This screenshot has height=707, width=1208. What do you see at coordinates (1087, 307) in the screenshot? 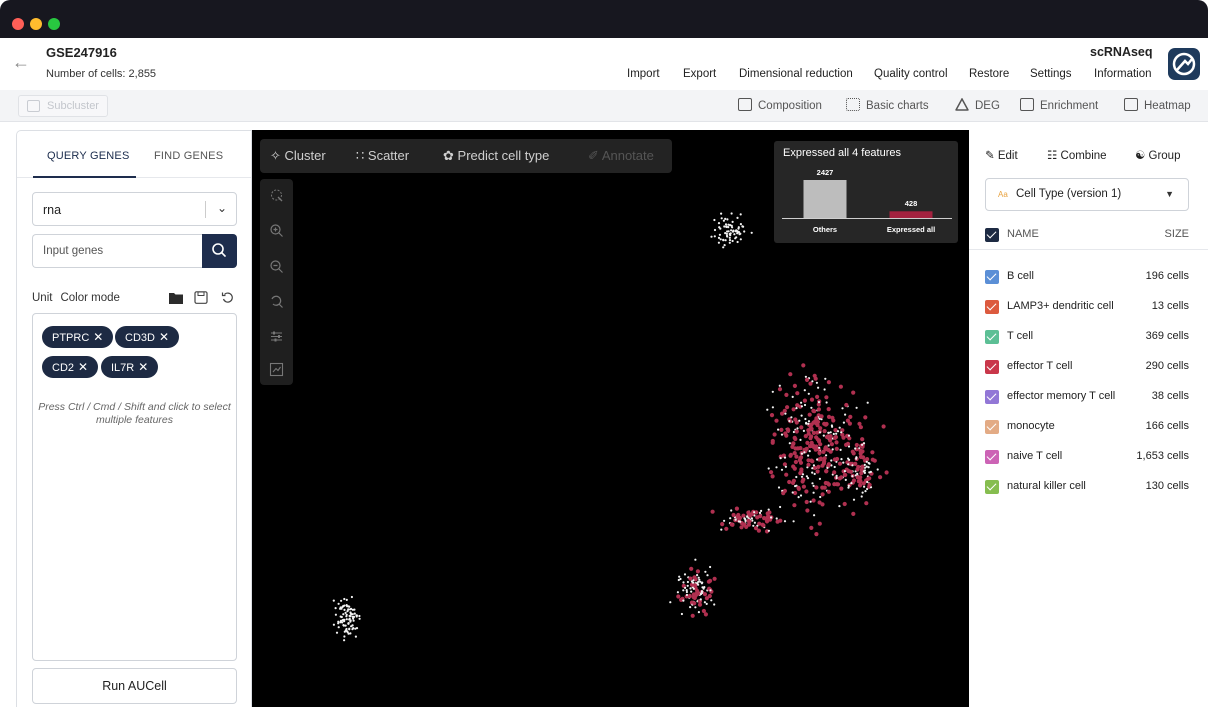
I see `cell-type-row: LAMP3+ dendritic cell 13 cells` at bounding box center [1087, 307].